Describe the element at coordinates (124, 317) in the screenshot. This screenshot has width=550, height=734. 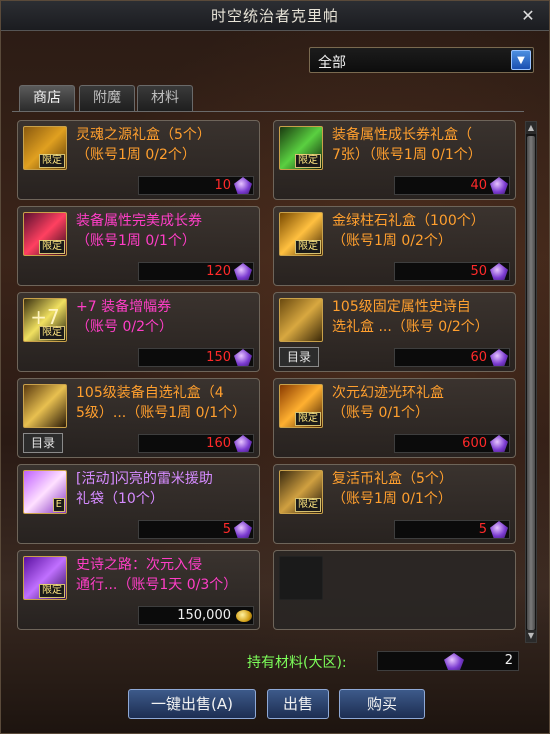
I see `item-name: +7 装备增幅券 （账号 0/2个）` at that location.